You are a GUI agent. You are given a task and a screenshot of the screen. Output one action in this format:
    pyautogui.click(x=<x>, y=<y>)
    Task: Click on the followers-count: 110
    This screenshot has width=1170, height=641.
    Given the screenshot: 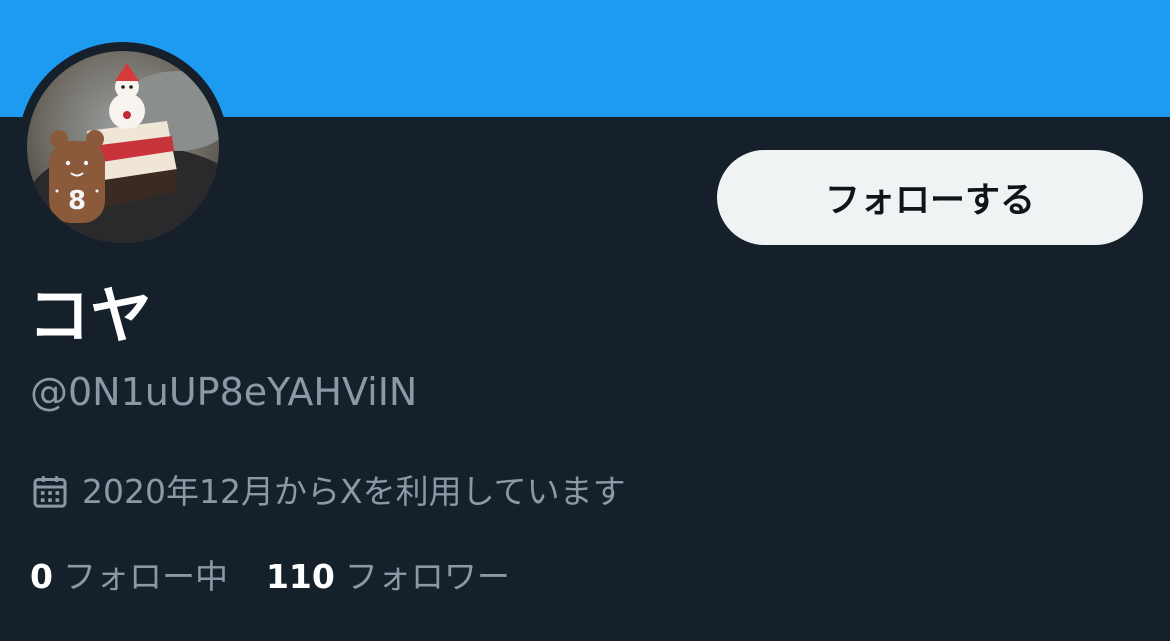 What is the action you would take?
    pyautogui.click(x=300, y=576)
    